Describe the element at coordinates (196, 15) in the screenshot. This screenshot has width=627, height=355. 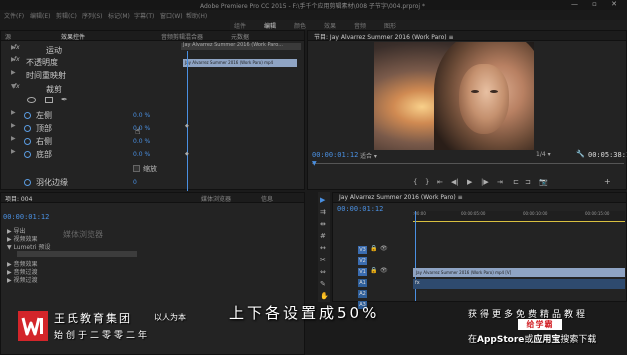
I see `menu-help: 帮助(H)` at that location.